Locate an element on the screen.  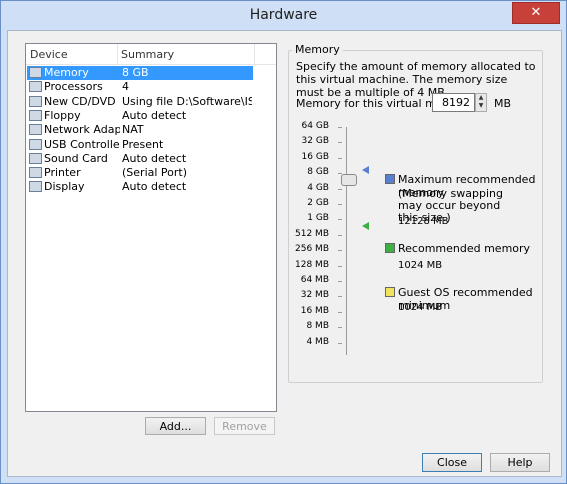
scale-label: 2 GB is located at coordinates (318, 203).